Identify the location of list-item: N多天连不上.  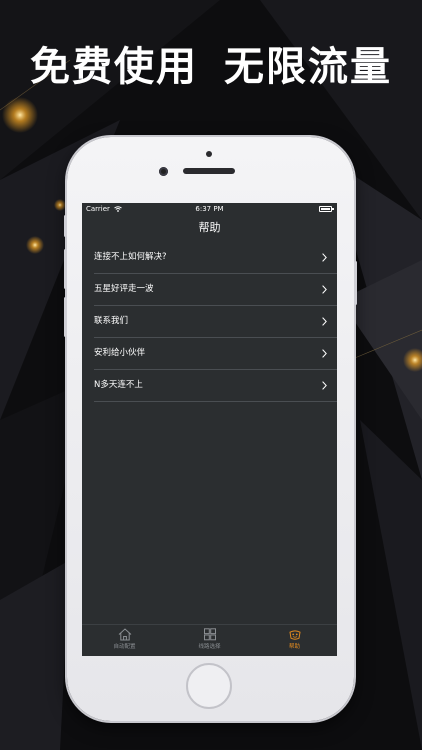
(215, 386).